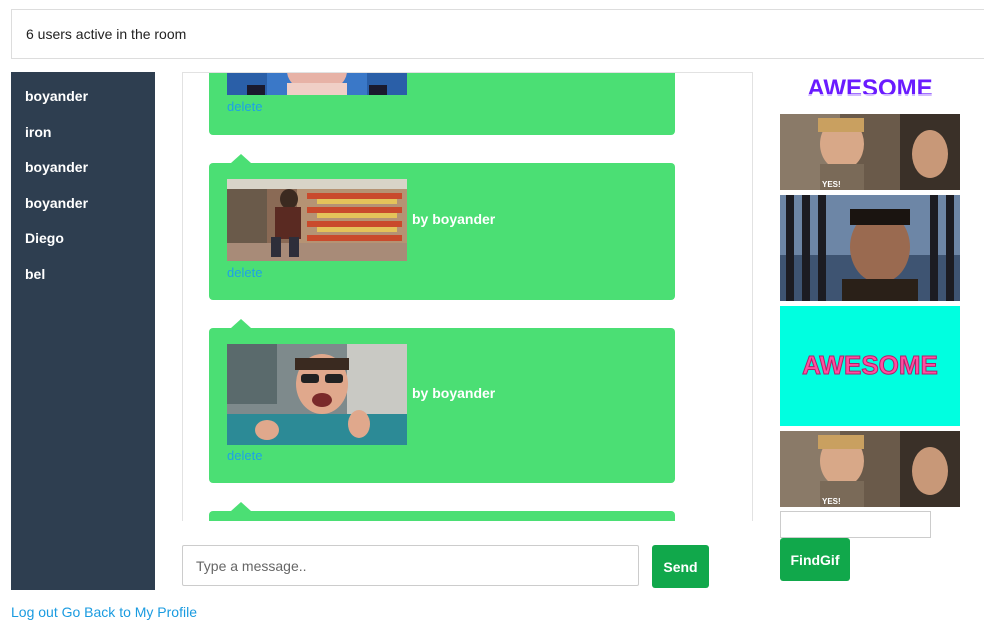 The height and width of the screenshot is (632, 984). I want to click on send-button: Send, so click(680, 566).